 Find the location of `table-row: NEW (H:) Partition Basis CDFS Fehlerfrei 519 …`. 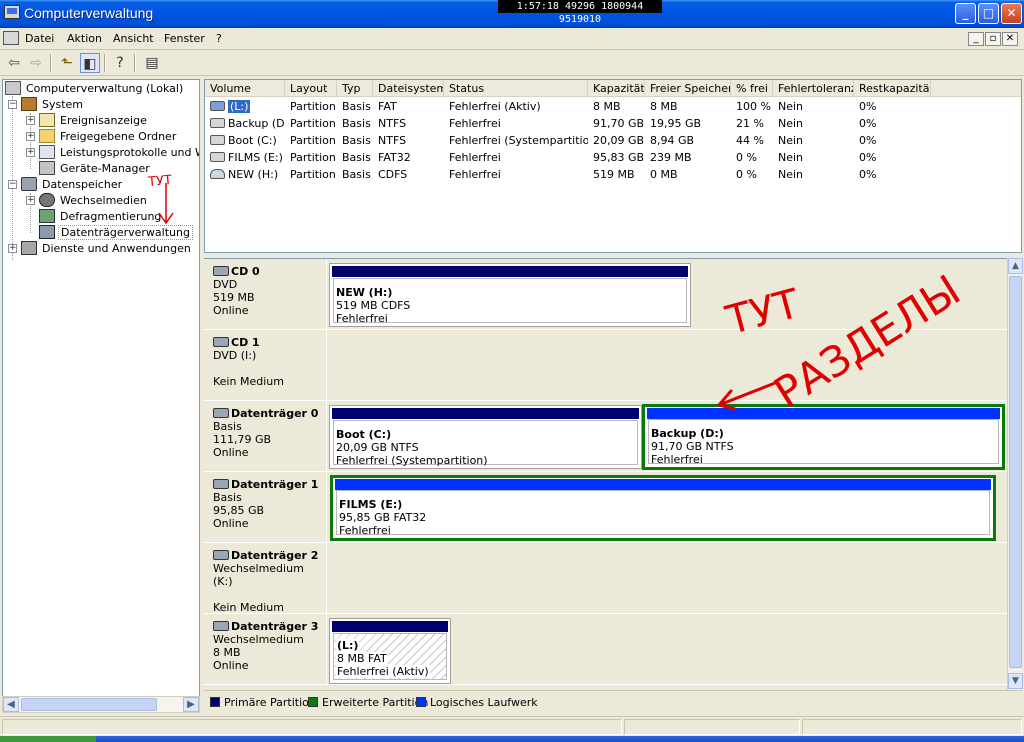

table-row: NEW (H:) Partition Basis CDFS Fehlerfrei 519 … is located at coordinates (613, 174).